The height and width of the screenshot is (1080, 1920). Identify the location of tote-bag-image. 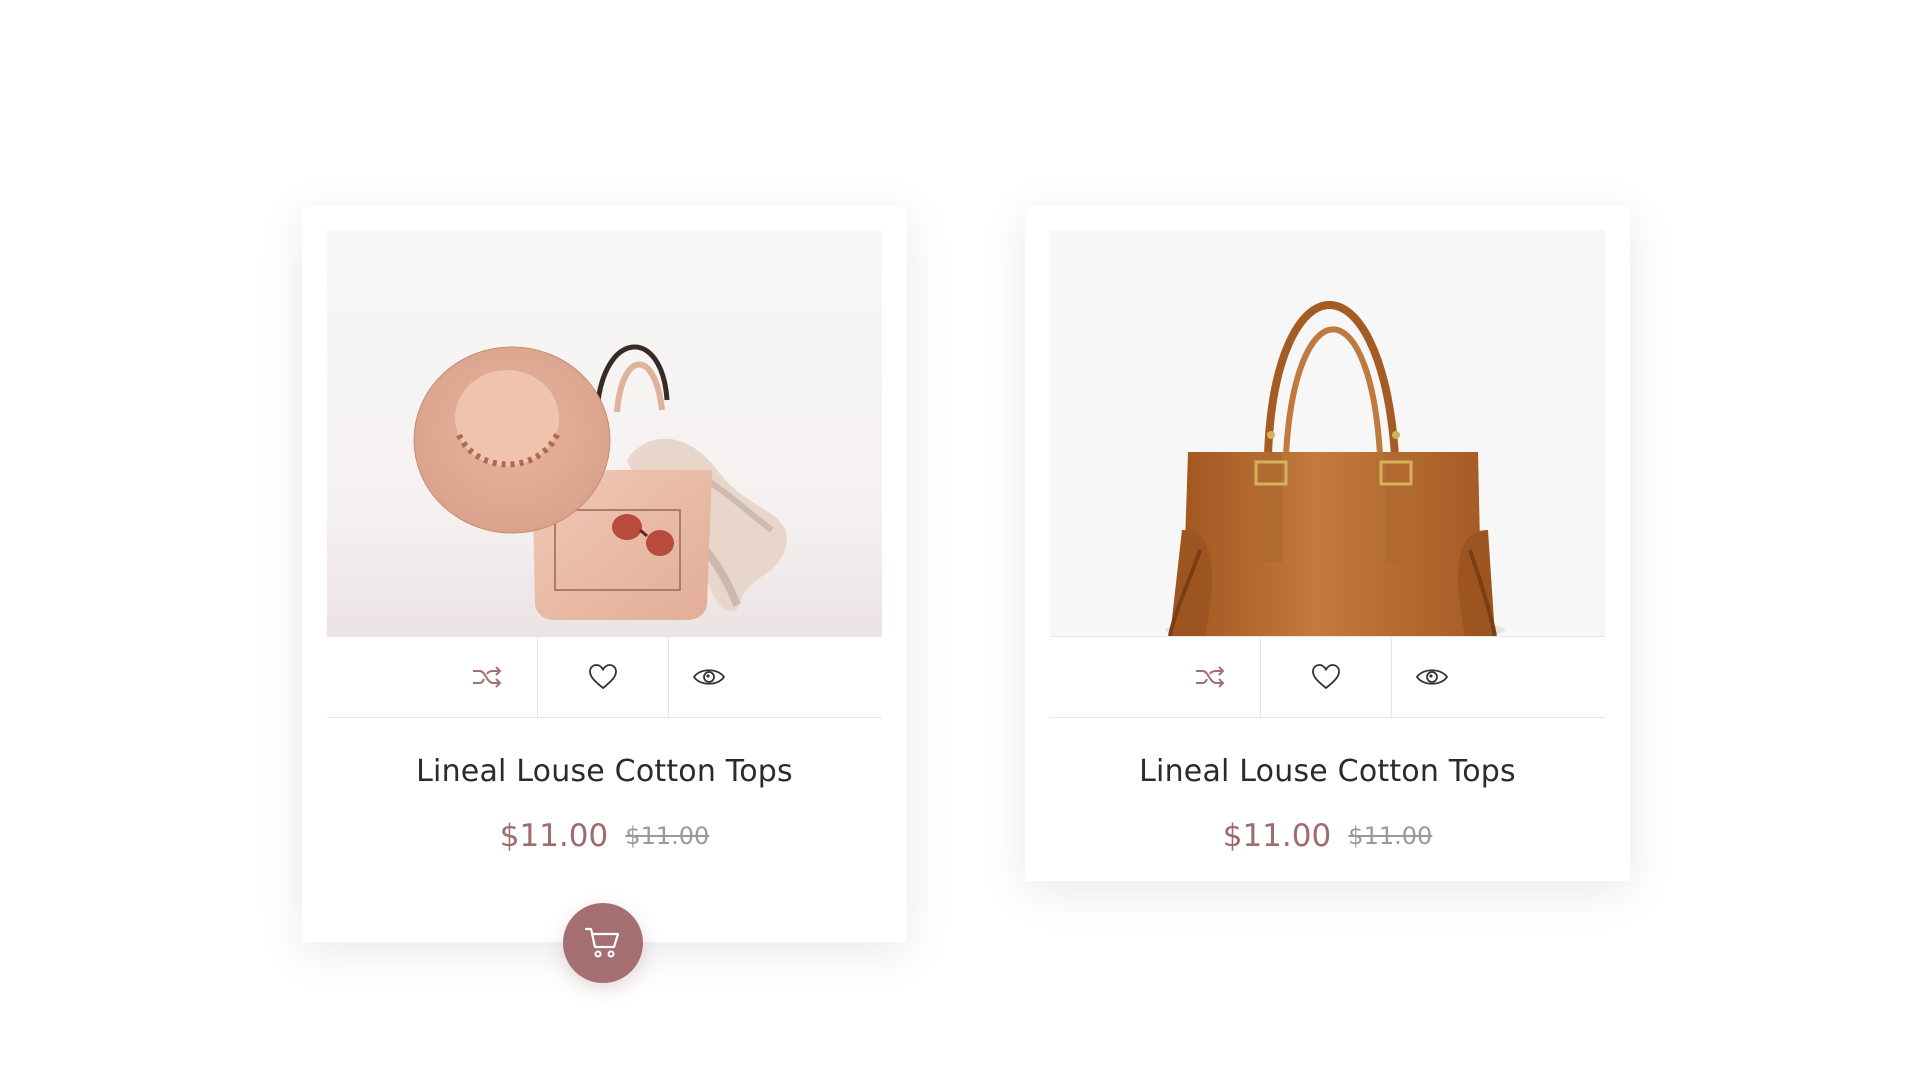
(1335, 468).